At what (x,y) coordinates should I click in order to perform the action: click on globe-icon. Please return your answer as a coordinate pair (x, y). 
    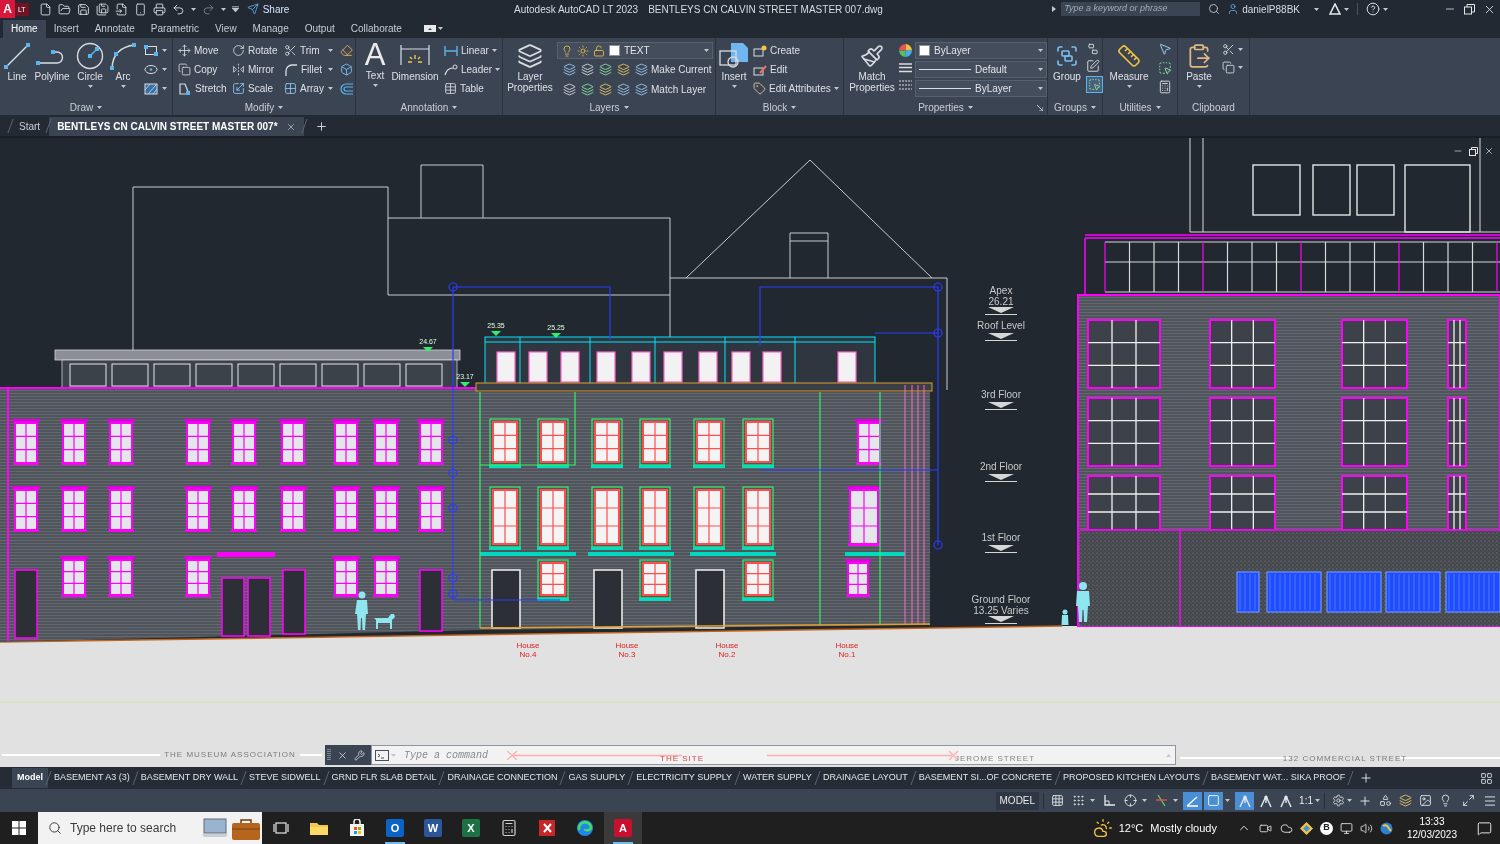
    Looking at the image, I should click on (1386, 828).